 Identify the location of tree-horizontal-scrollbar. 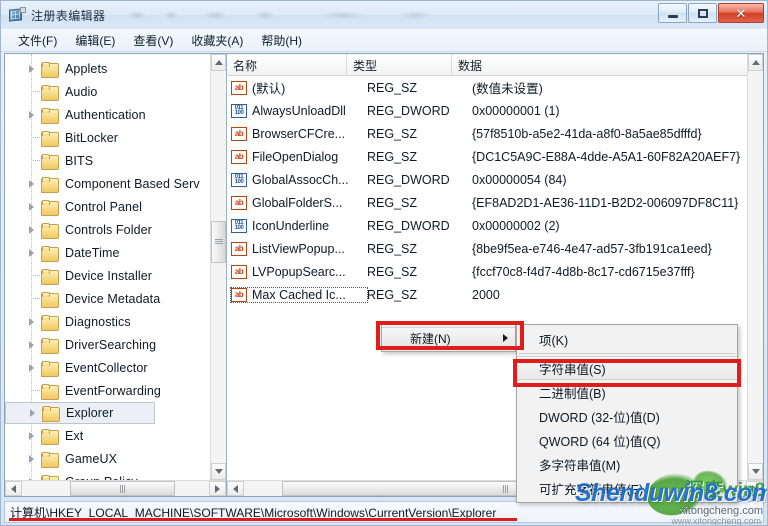
(115, 488).